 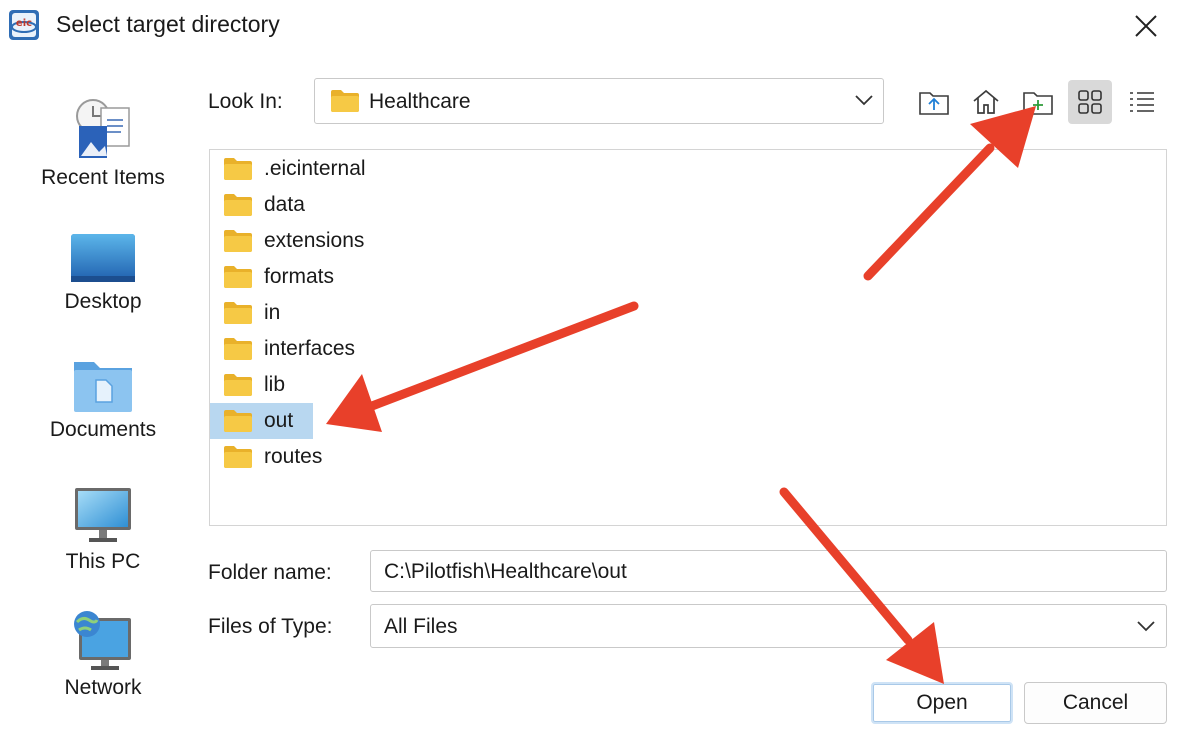 What do you see at coordinates (270, 626) in the screenshot?
I see `files-of-type-label: Files of Type:` at bounding box center [270, 626].